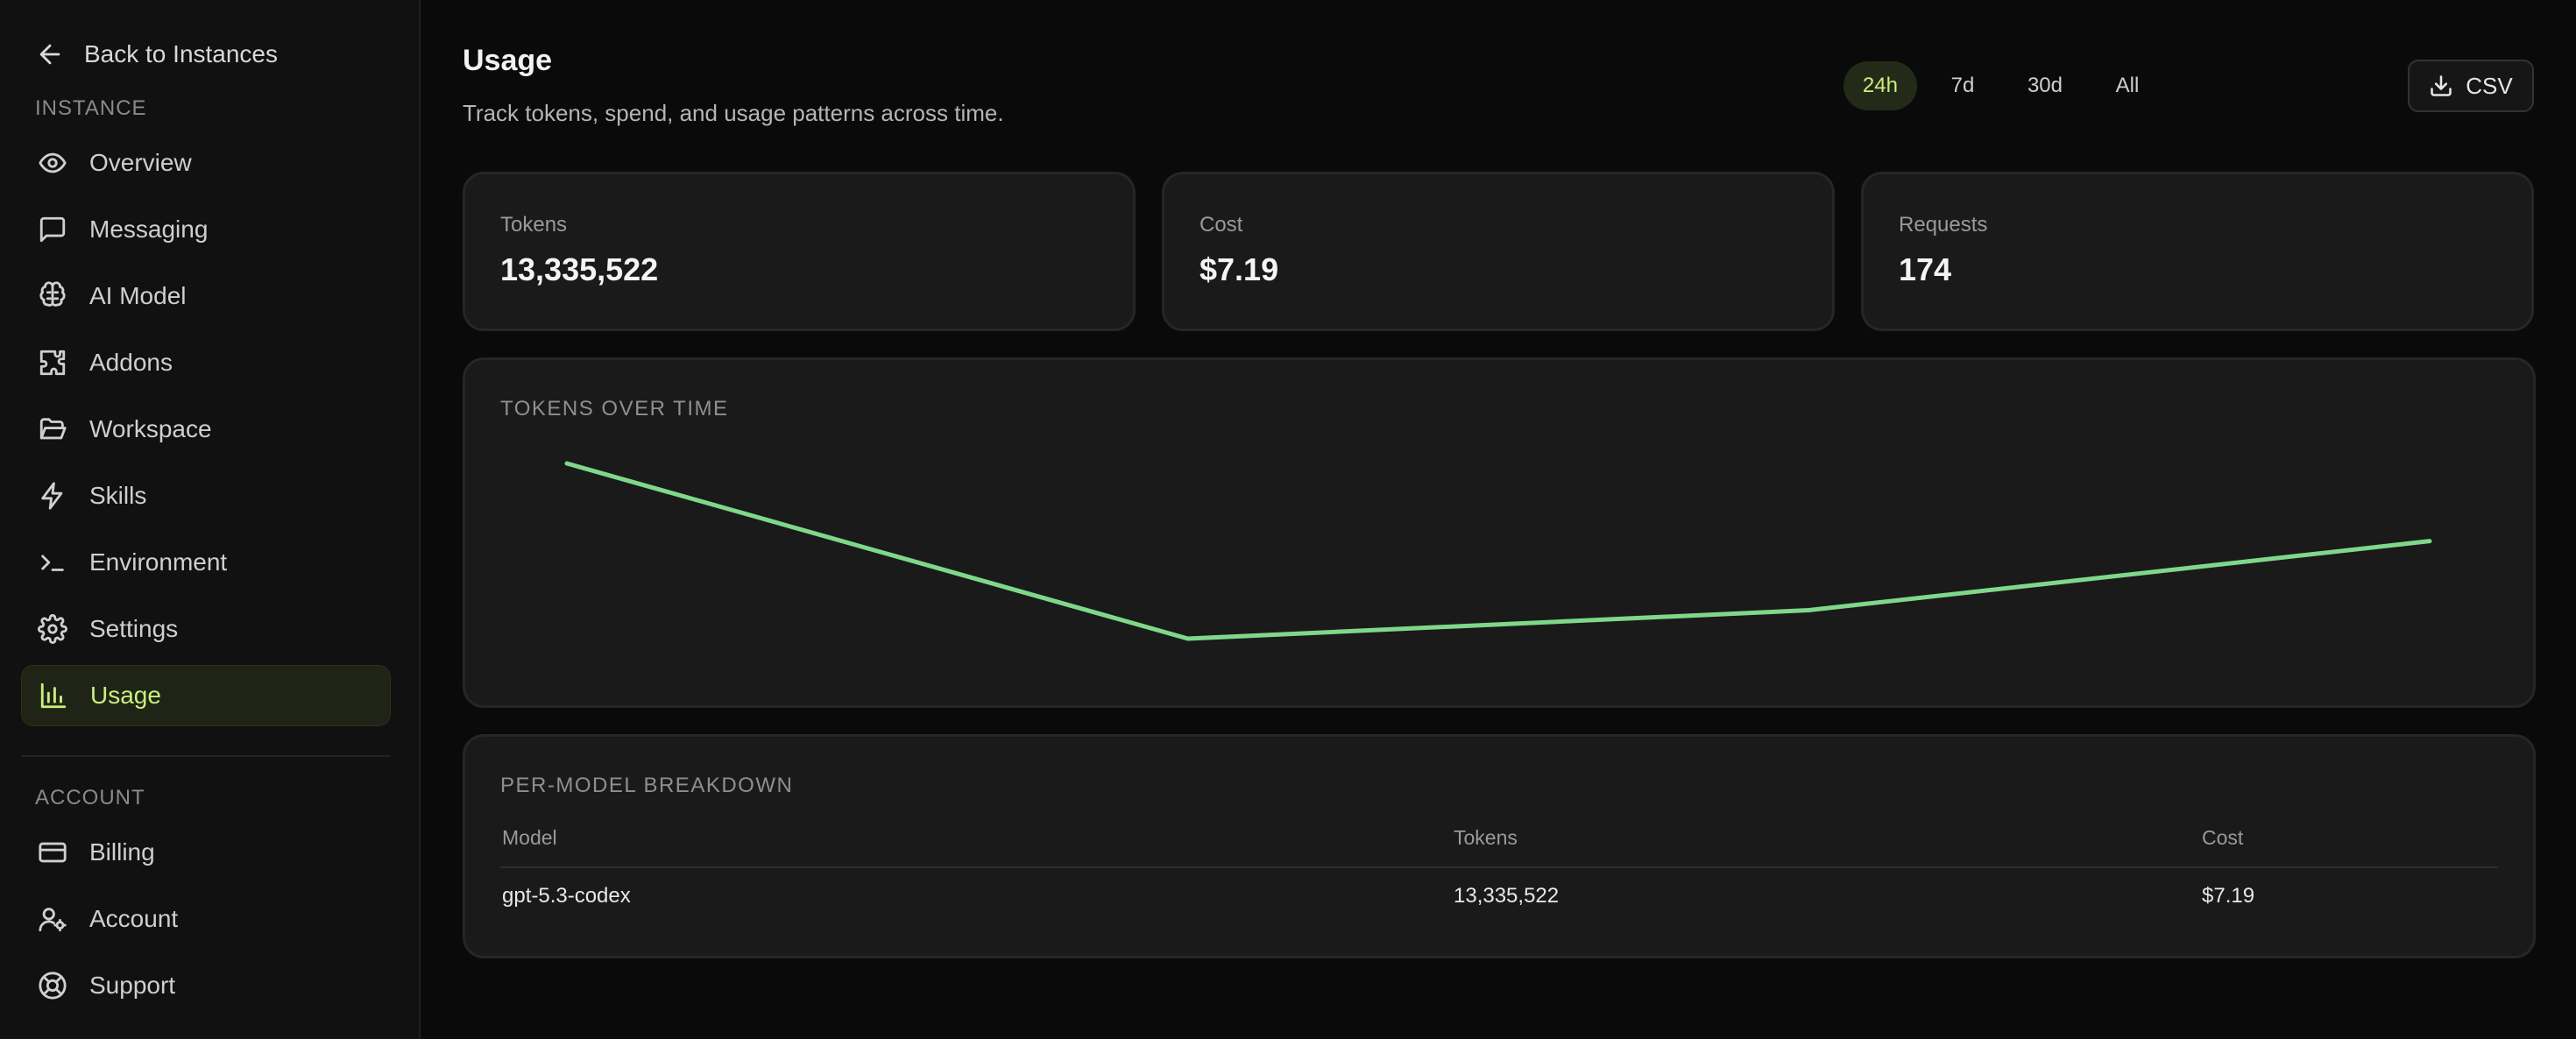  What do you see at coordinates (2441, 85) in the screenshot?
I see `download-icon` at bounding box center [2441, 85].